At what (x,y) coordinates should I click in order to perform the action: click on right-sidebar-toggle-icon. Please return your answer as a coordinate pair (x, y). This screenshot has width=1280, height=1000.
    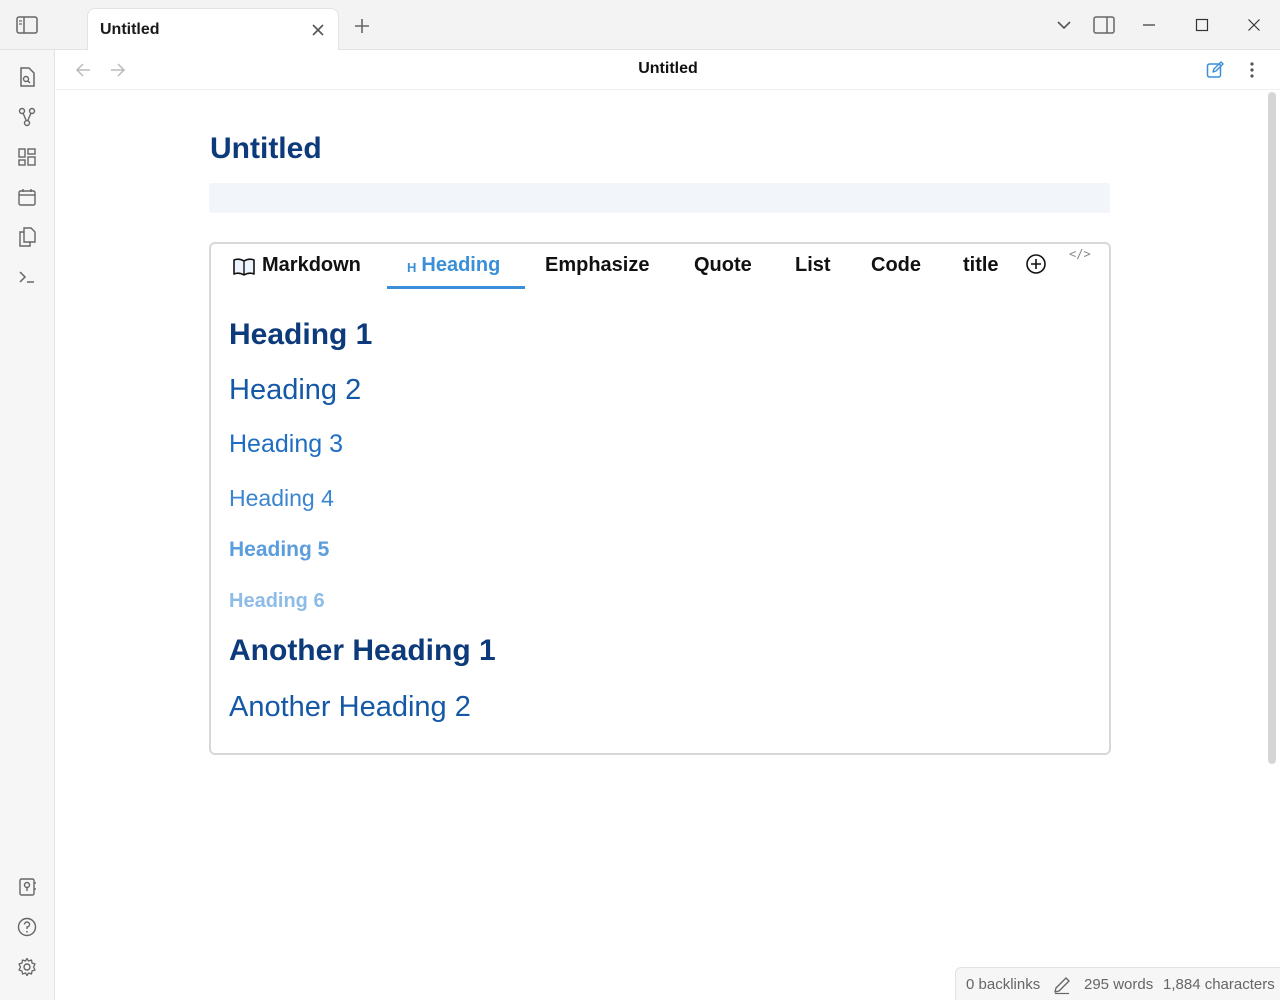
    Looking at the image, I should click on (1104, 25).